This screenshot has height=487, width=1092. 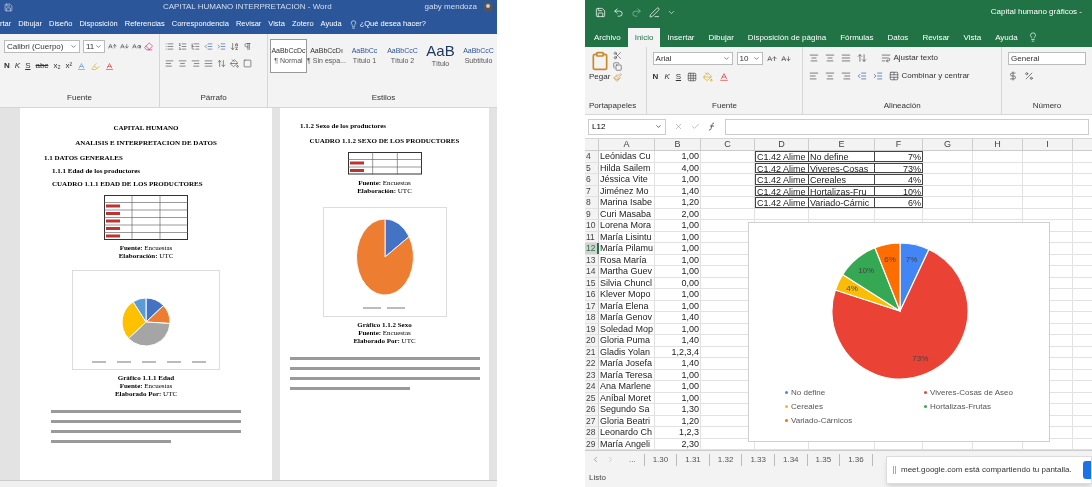 I want to click on row-header: 25, so click(x=592, y=397).